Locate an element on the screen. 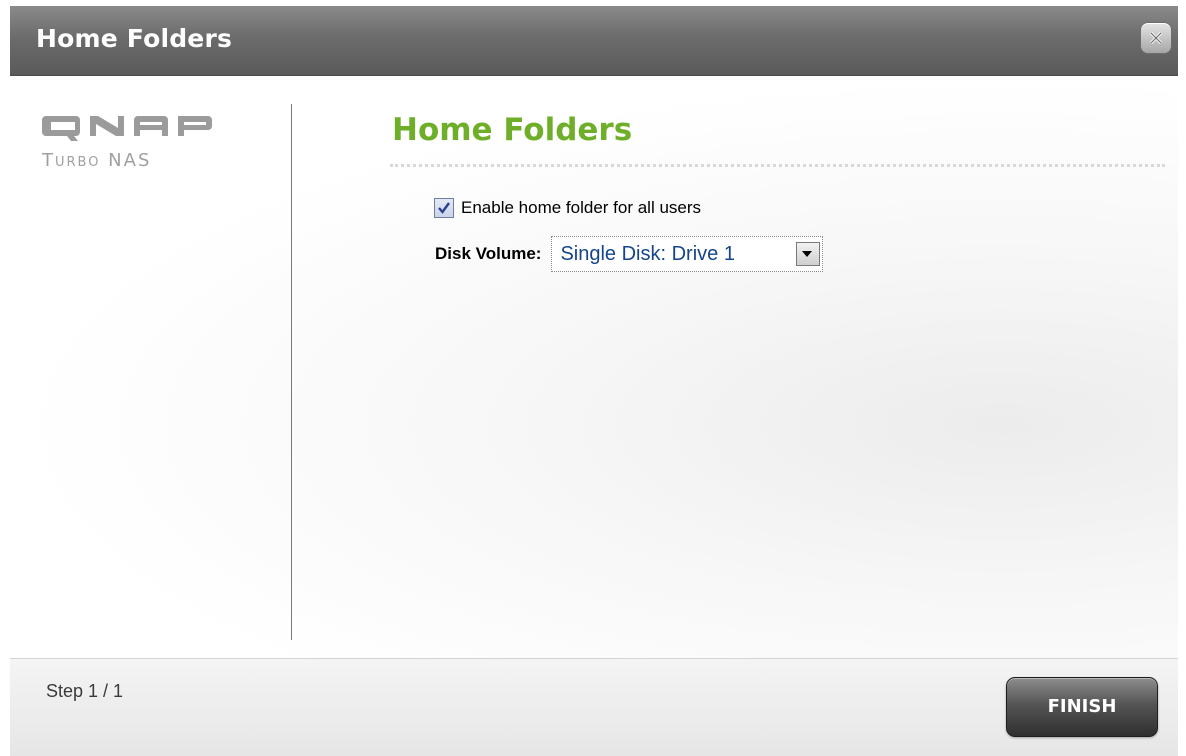 The height and width of the screenshot is (756, 1186). close-icon is located at coordinates (1156, 38).